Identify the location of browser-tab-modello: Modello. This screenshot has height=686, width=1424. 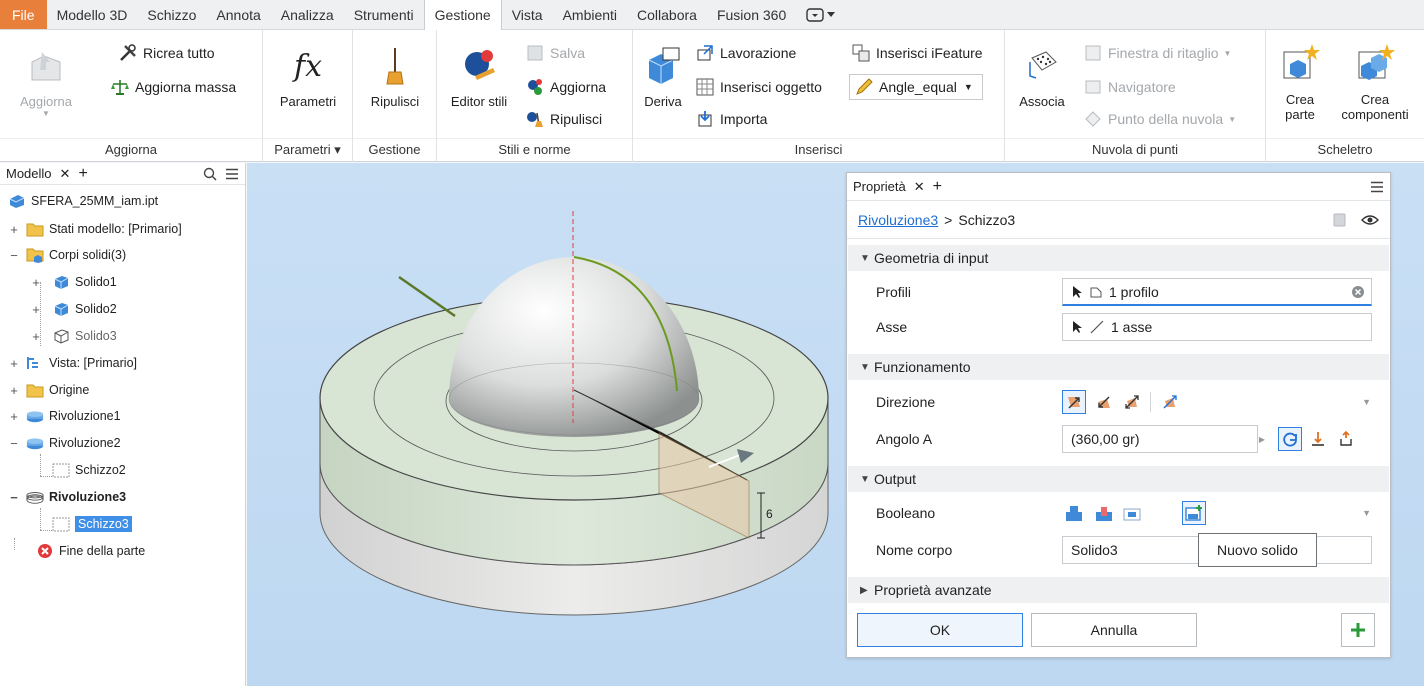
(29, 173).